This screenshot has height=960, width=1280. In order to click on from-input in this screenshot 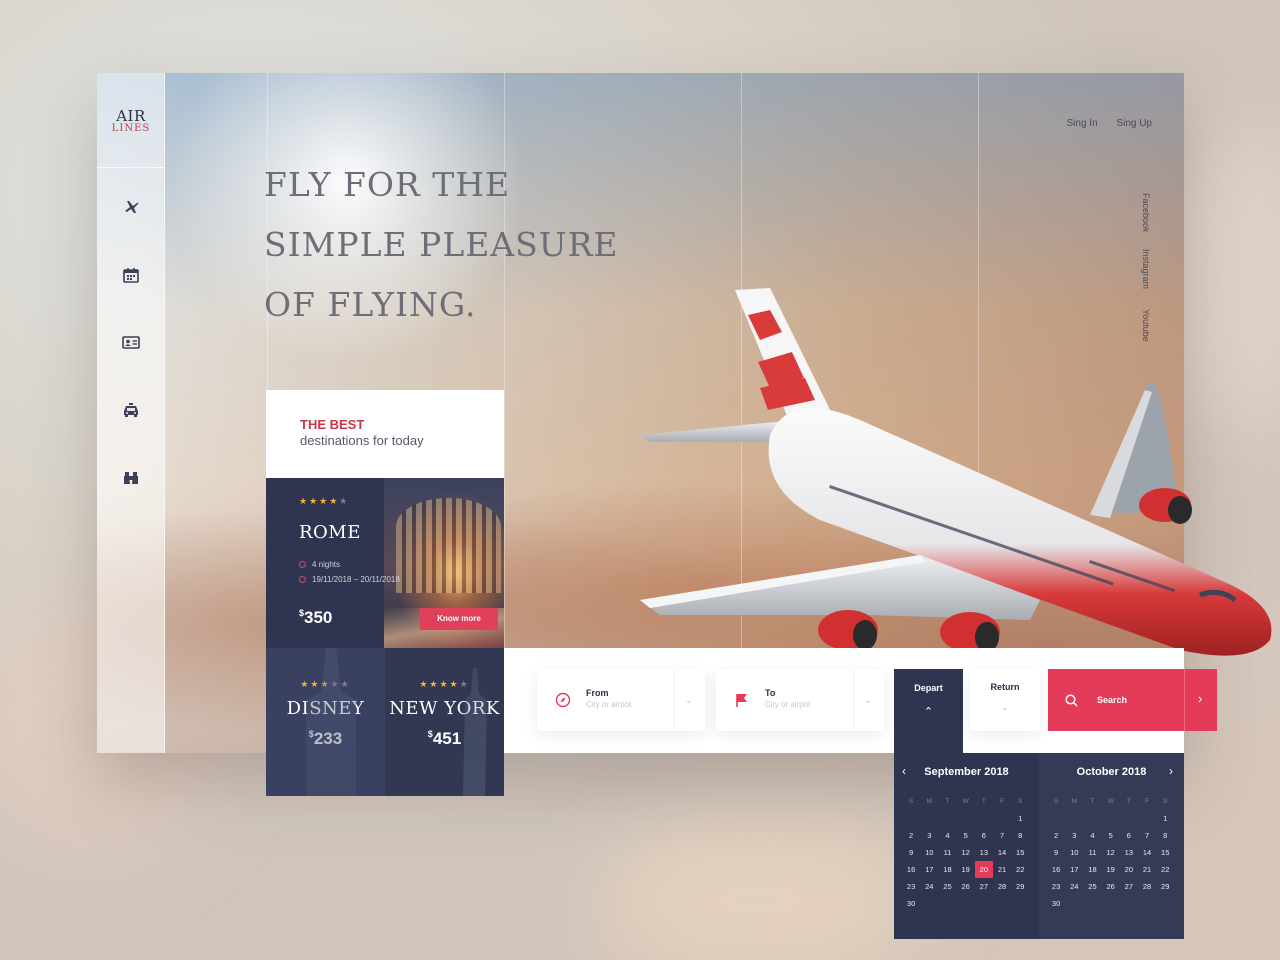, I will do `click(631, 704)`.